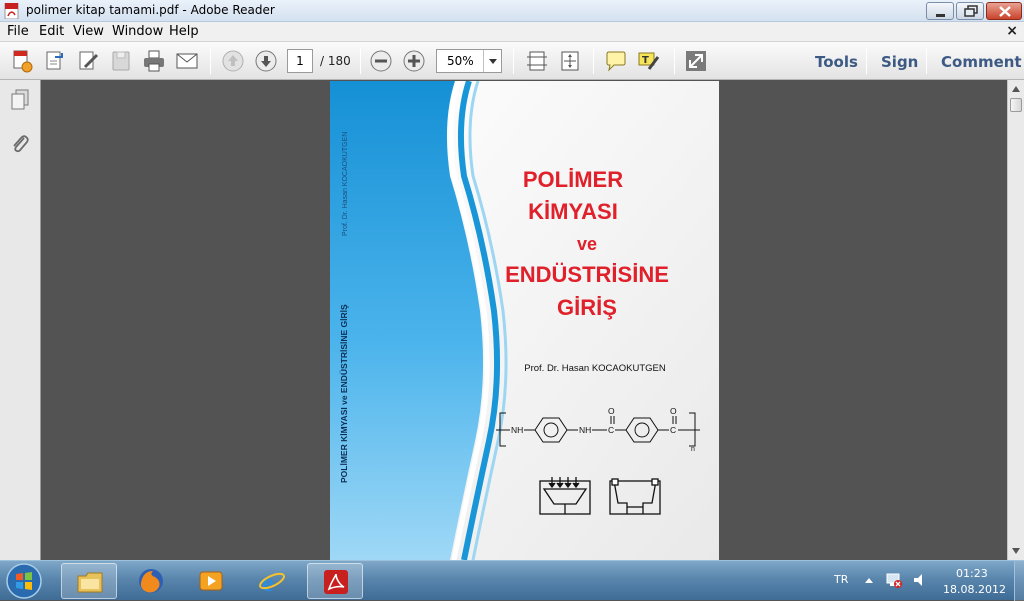 The width and height of the screenshot is (1024, 601). I want to click on taskbar-adobe-reader, so click(335, 581).